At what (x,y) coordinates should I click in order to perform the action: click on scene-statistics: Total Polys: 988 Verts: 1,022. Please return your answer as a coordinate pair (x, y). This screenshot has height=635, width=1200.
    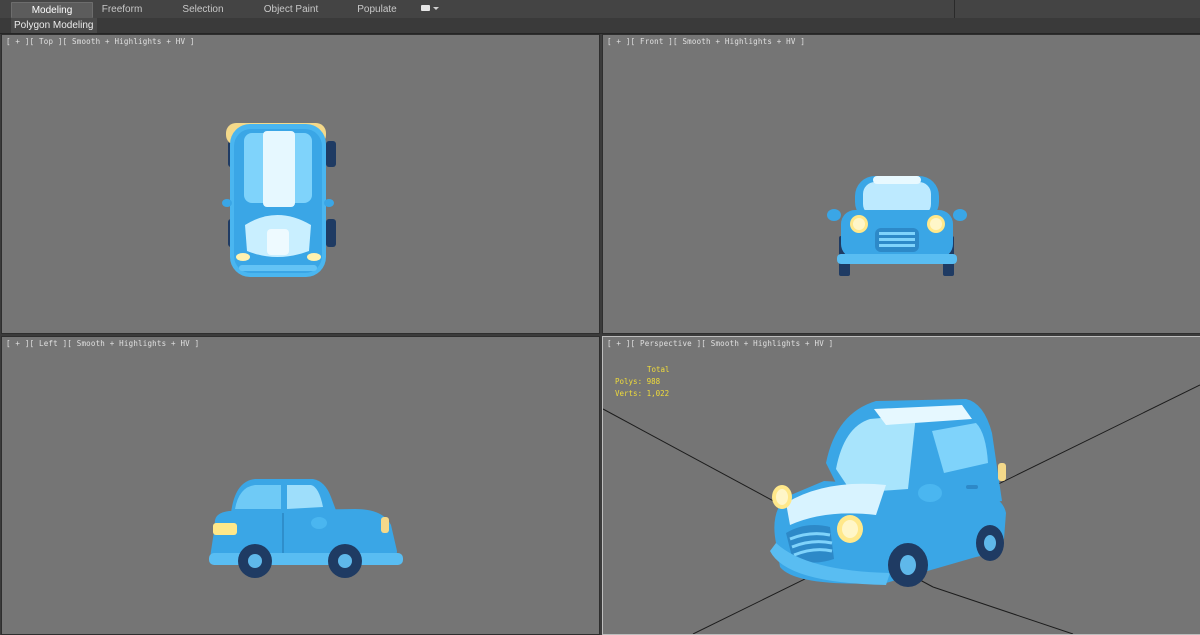
    Looking at the image, I should click on (642, 382).